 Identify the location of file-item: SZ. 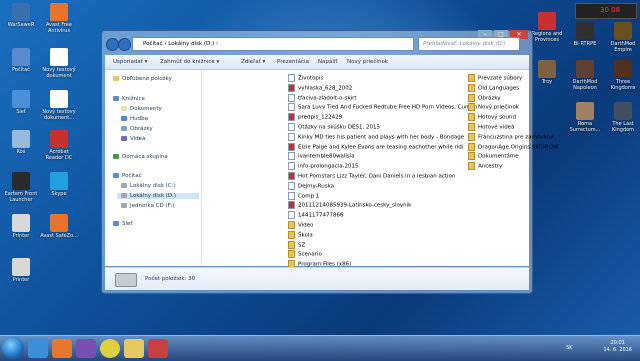
(296, 244).